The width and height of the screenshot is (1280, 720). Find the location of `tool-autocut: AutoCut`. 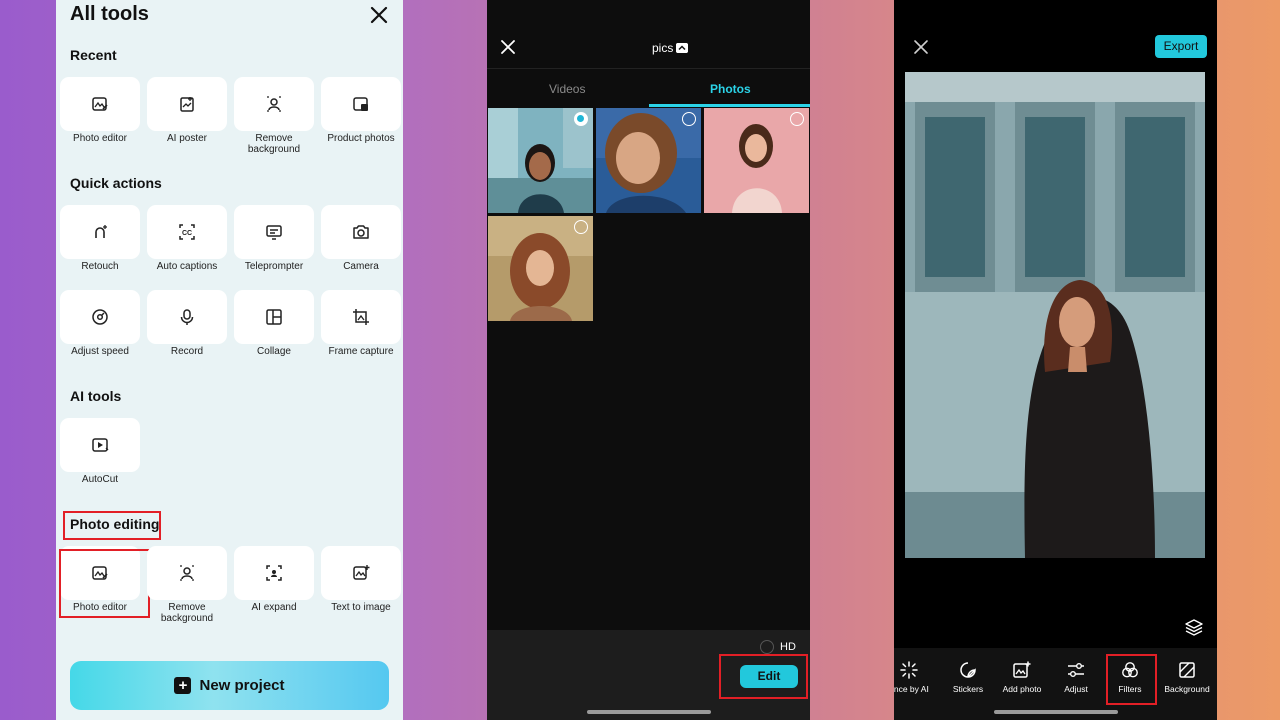

tool-autocut: AutoCut is located at coordinates (100, 453).